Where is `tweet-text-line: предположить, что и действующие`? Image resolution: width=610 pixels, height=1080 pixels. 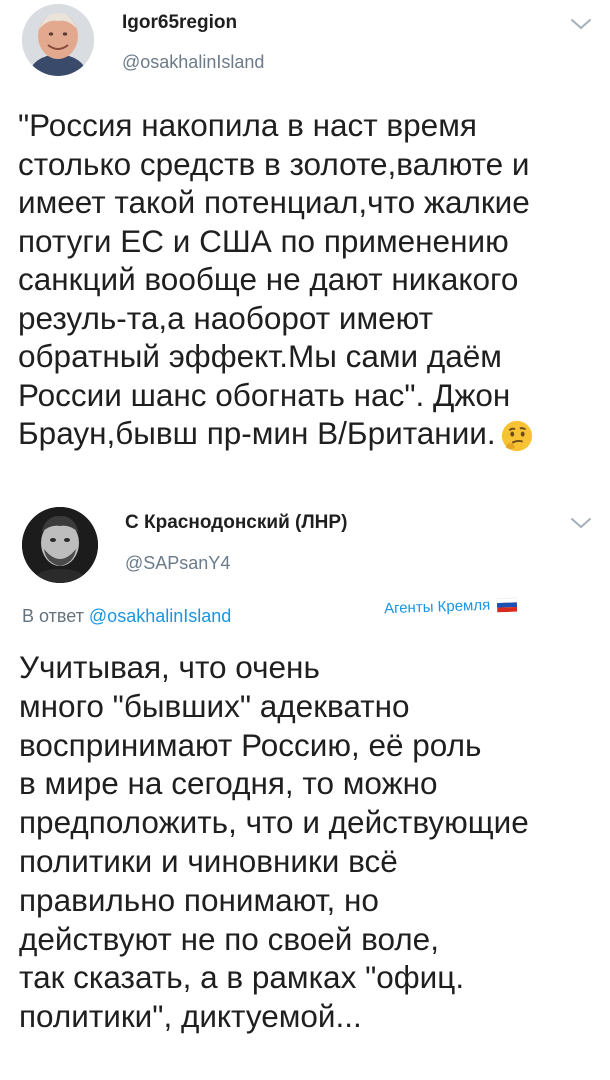 tweet-text-line: предположить, что и действующие is located at coordinates (274, 822).